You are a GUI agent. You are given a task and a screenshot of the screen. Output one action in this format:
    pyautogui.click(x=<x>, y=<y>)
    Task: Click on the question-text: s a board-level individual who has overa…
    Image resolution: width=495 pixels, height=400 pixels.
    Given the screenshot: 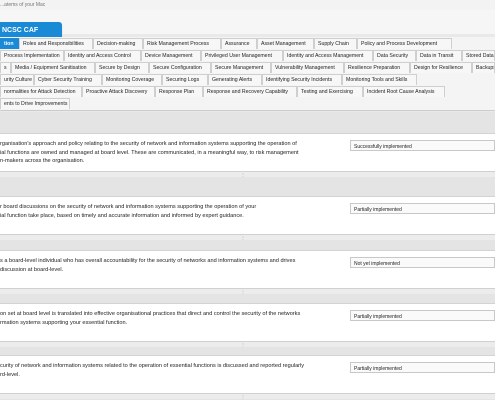 What is the action you would take?
    pyautogui.click(x=171, y=265)
    